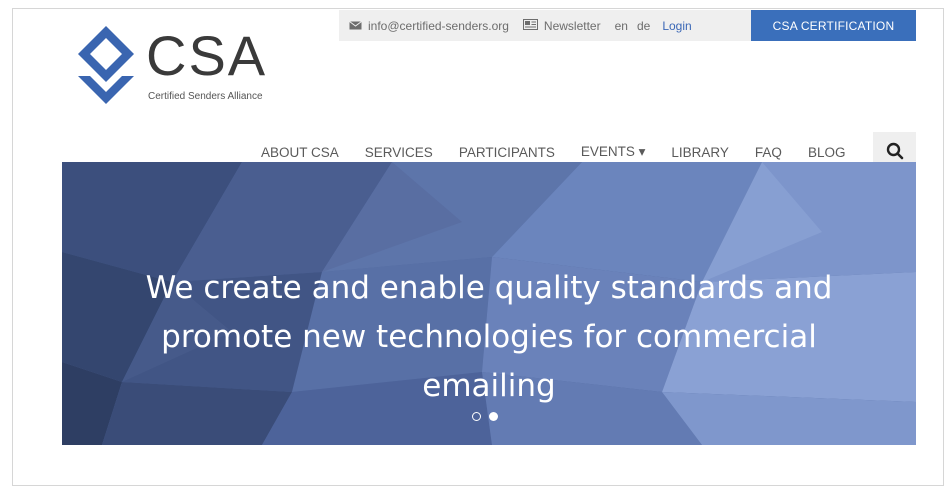 Image resolution: width=949 pixels, height=488 pixels. Describe the element at coordinates (643, 26) in the screenshot. I see `lang-de-link: de` at that location.